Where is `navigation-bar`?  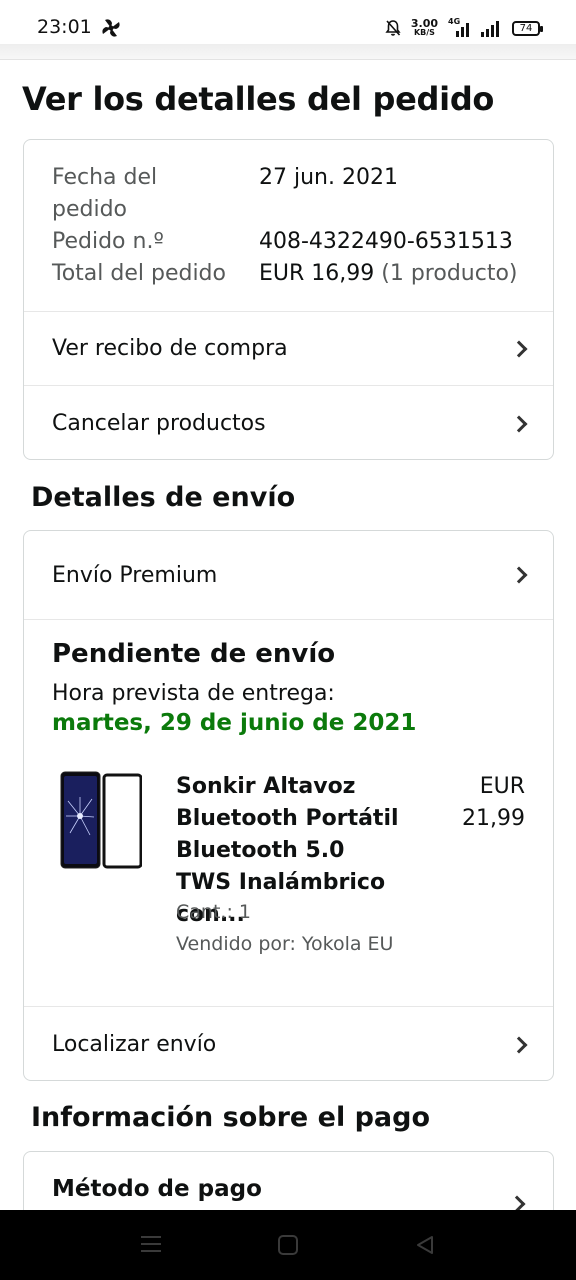
navigation-bar is located at coordinates (288, 1245).